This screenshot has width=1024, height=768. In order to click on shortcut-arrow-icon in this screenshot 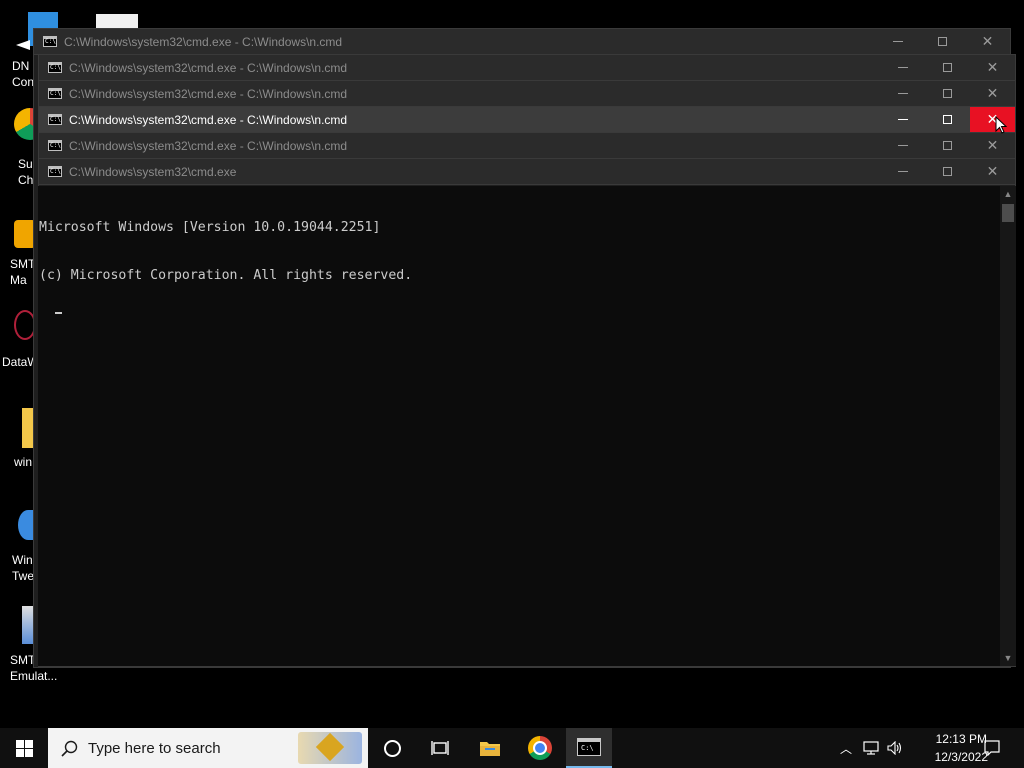, I will do `click(23, 45)`.